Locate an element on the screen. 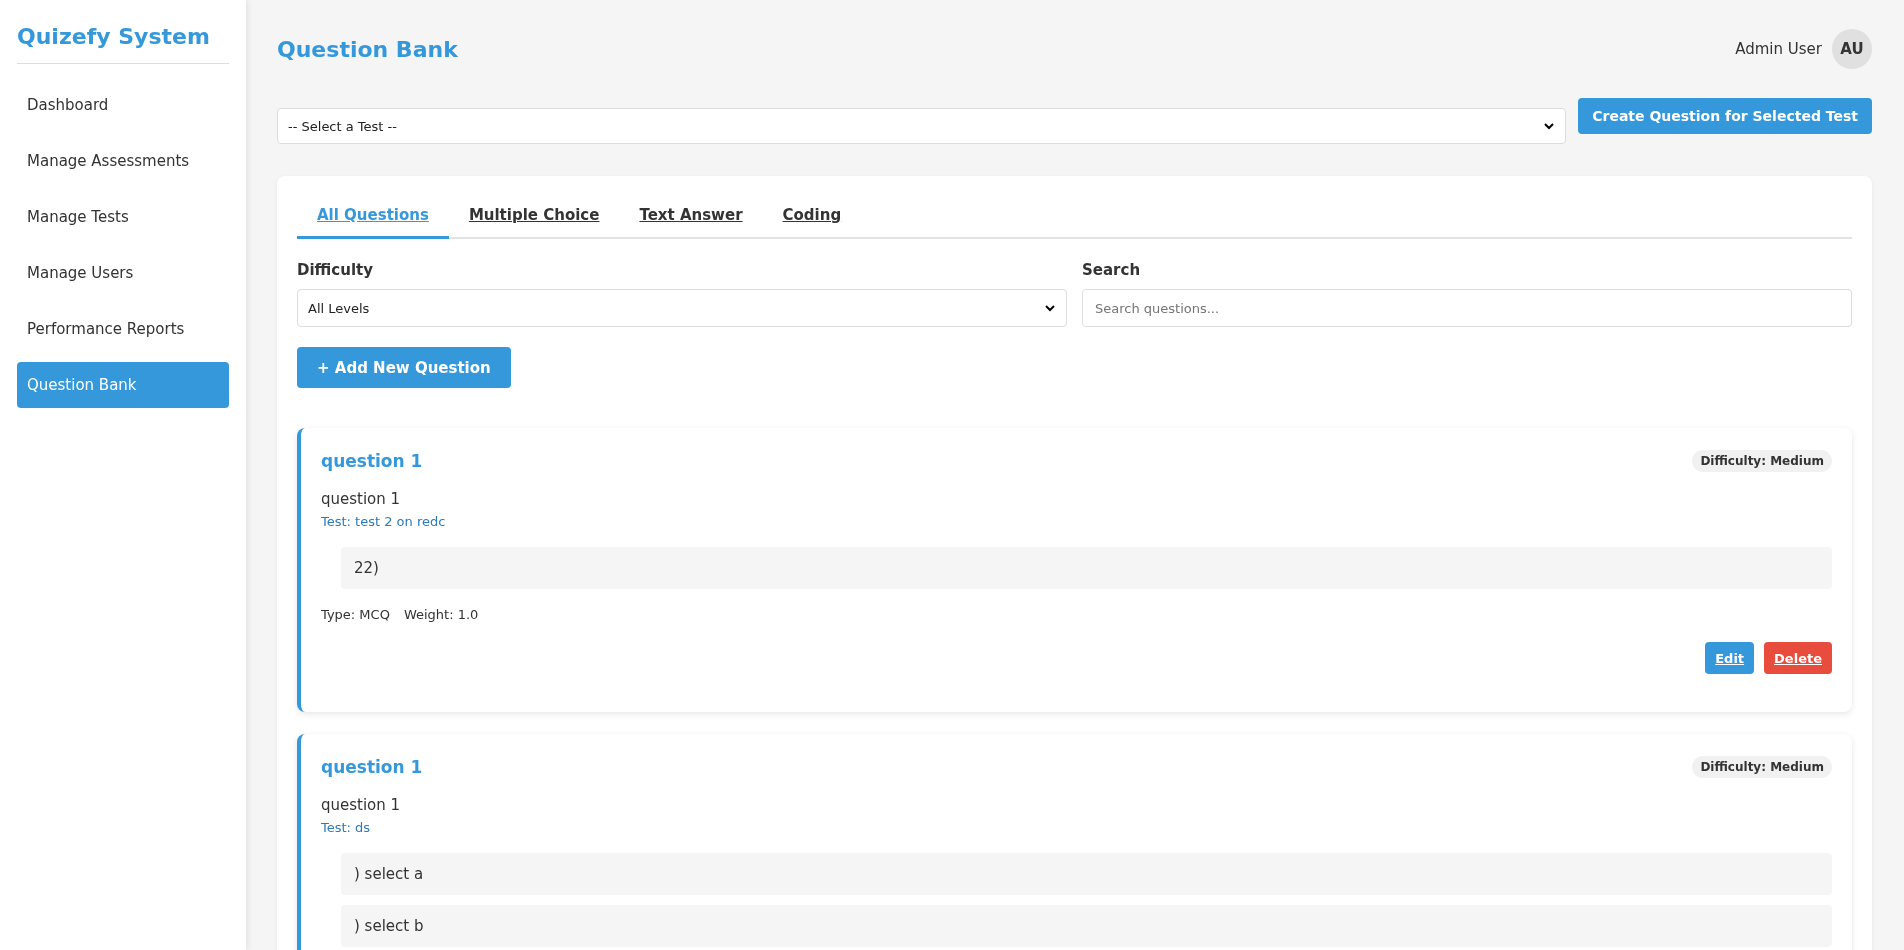 This screenshot has width=1904, height=950. app-title: Quizefy System is located at coordinates (123, 32).